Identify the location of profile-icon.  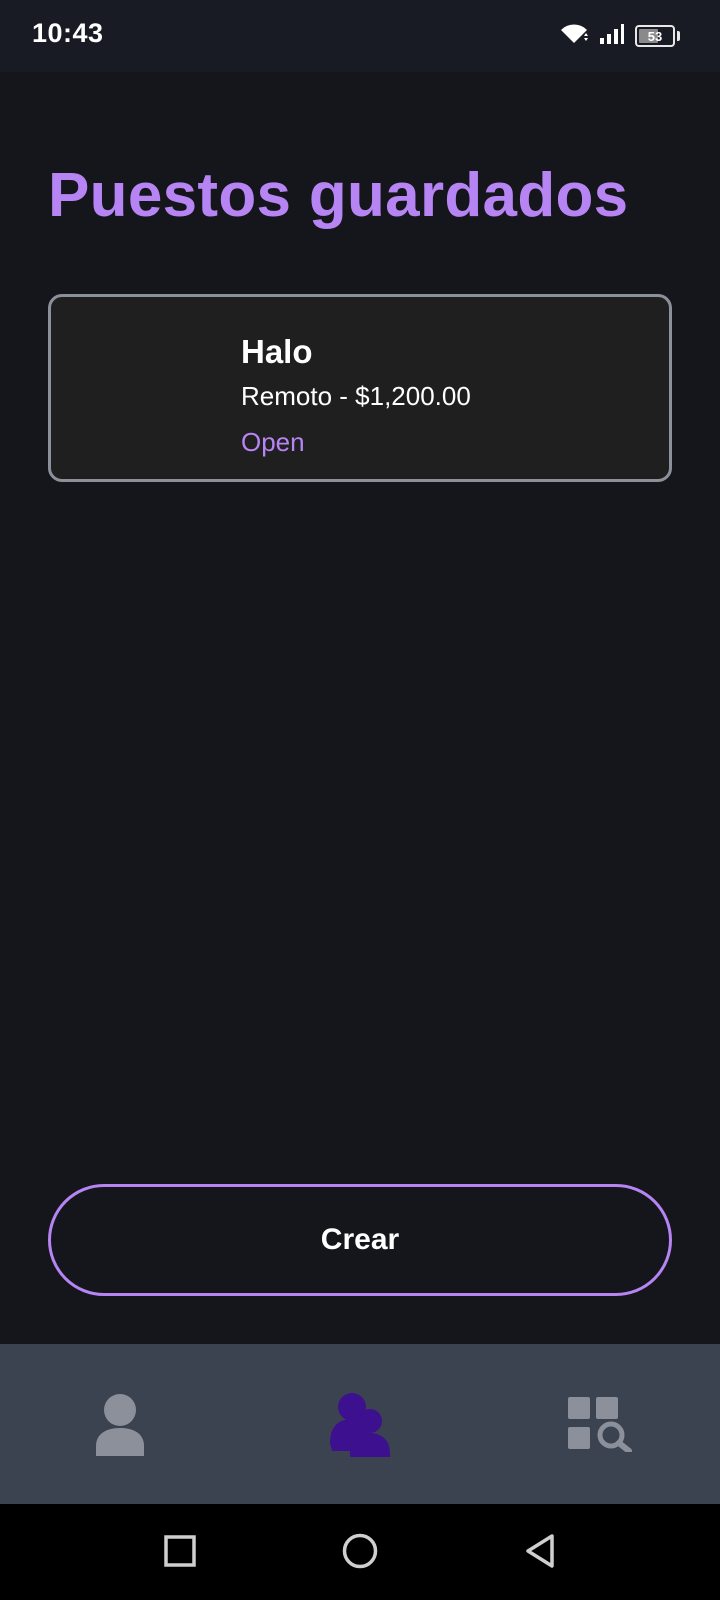
(120, 1424).